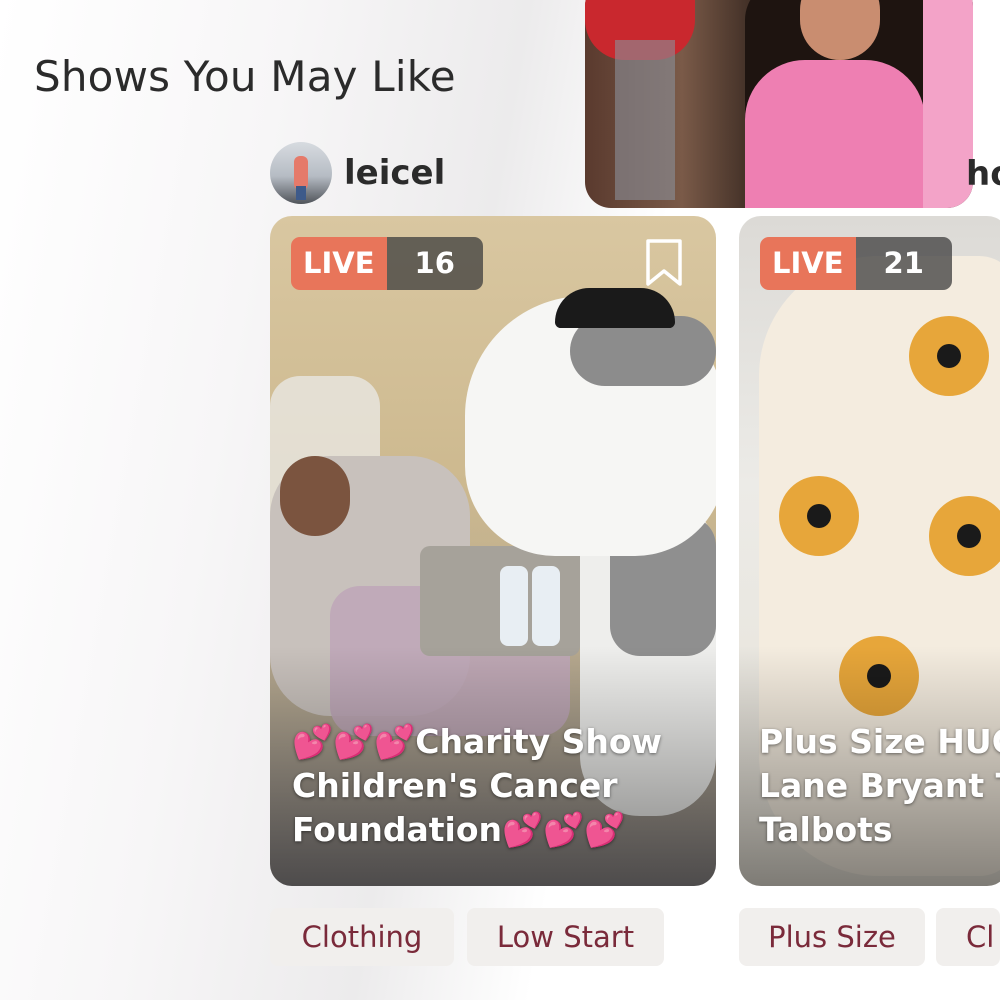 The image size is (1000, 1000). Describe the element at coordinates (879, 785) in the screenshot. I see `show-title: Plus Size HUG Lane Bryant To Talbots` at that location.